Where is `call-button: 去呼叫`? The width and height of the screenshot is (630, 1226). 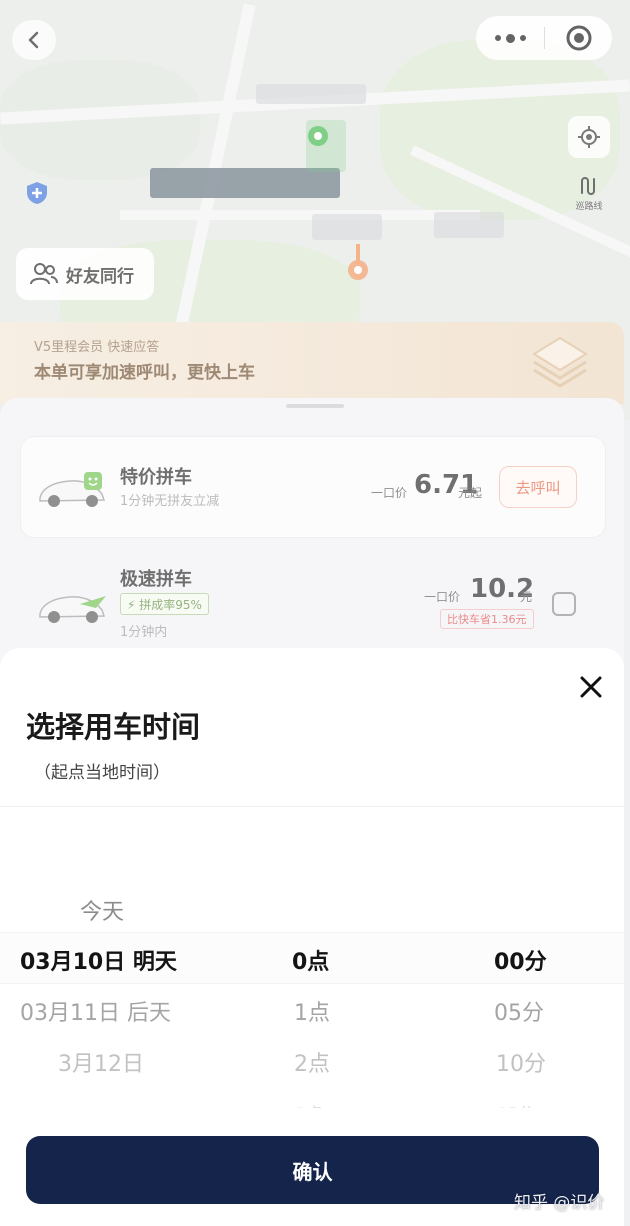
call-button: 去呼叫 is located at coordinates (538, 487).